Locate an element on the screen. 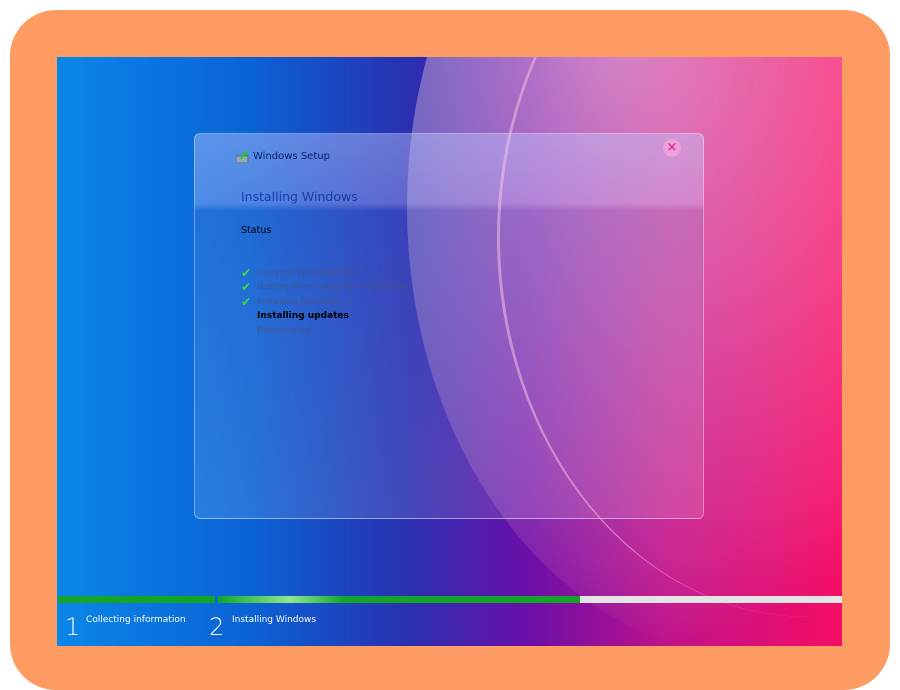 This screenshot has height=690, width=900. step-features: Installing features is located at coordinates (298, 302).